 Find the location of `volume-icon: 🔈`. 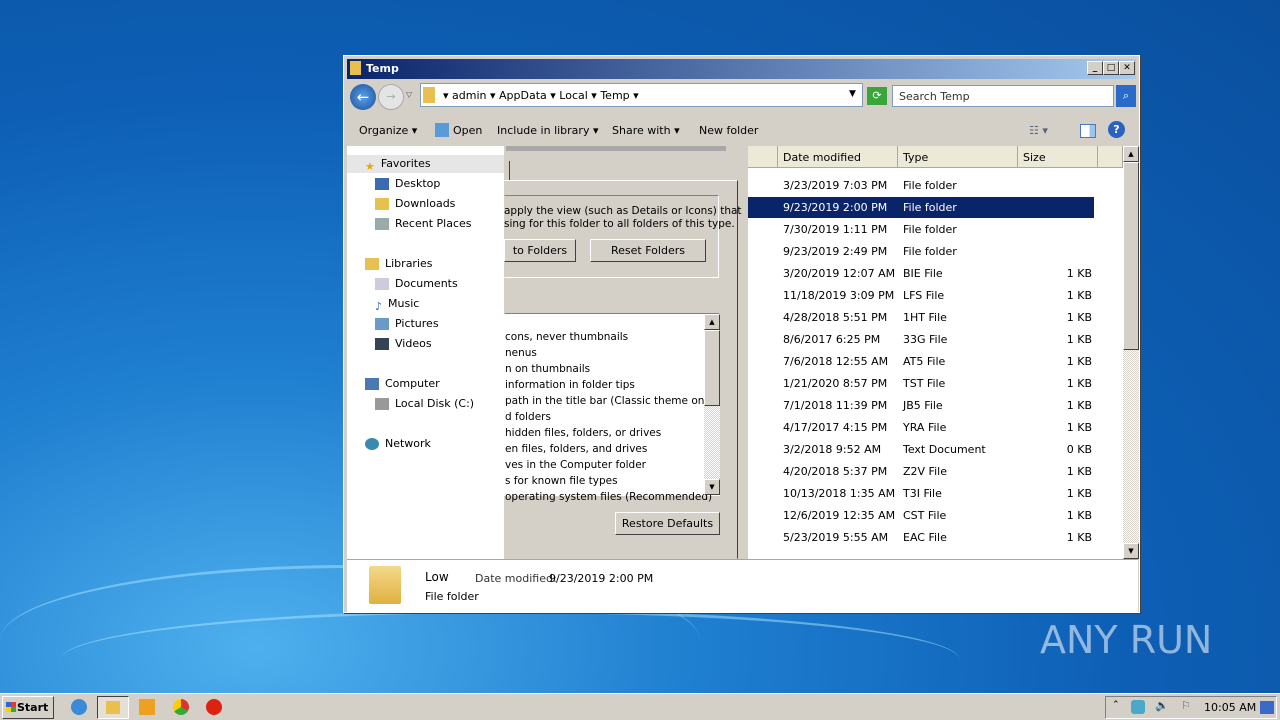

volume-icon: 🔈 is located at coordinates (1162, 705).